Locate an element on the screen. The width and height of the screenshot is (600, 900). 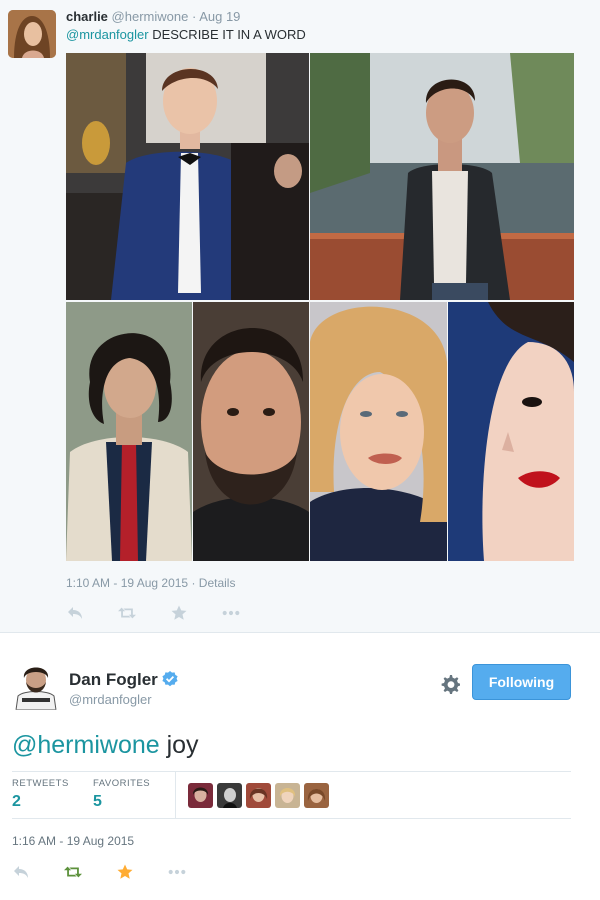
tweet-header: charlie @hermiwone · Aug 19 is located at coordinates (153, 17).